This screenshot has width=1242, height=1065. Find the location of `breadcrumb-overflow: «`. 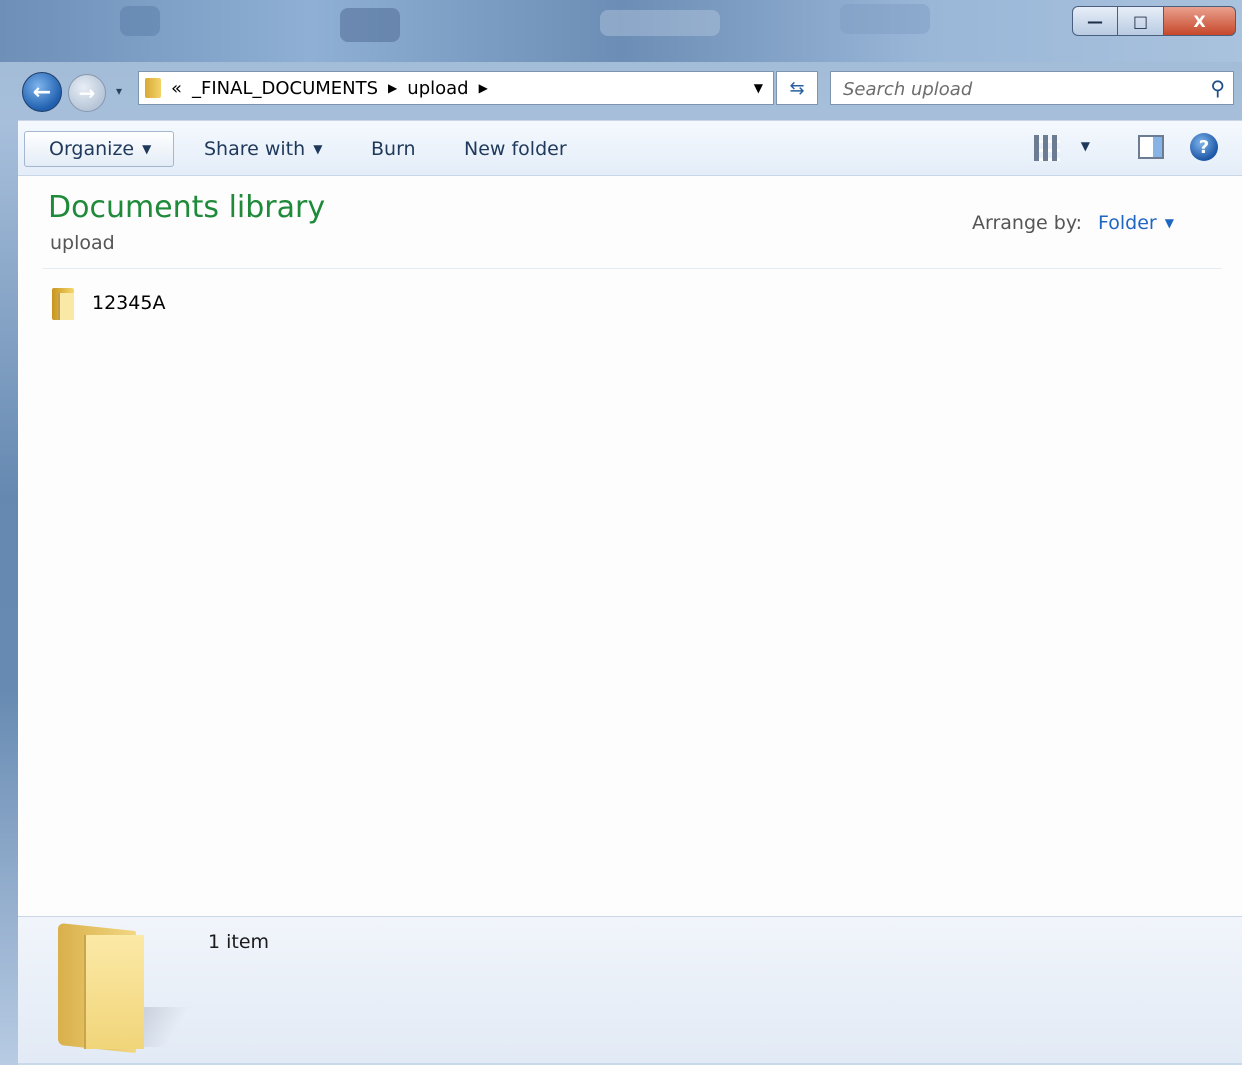

breadcrumb-overflow: « is located at coordinates (176, 88).